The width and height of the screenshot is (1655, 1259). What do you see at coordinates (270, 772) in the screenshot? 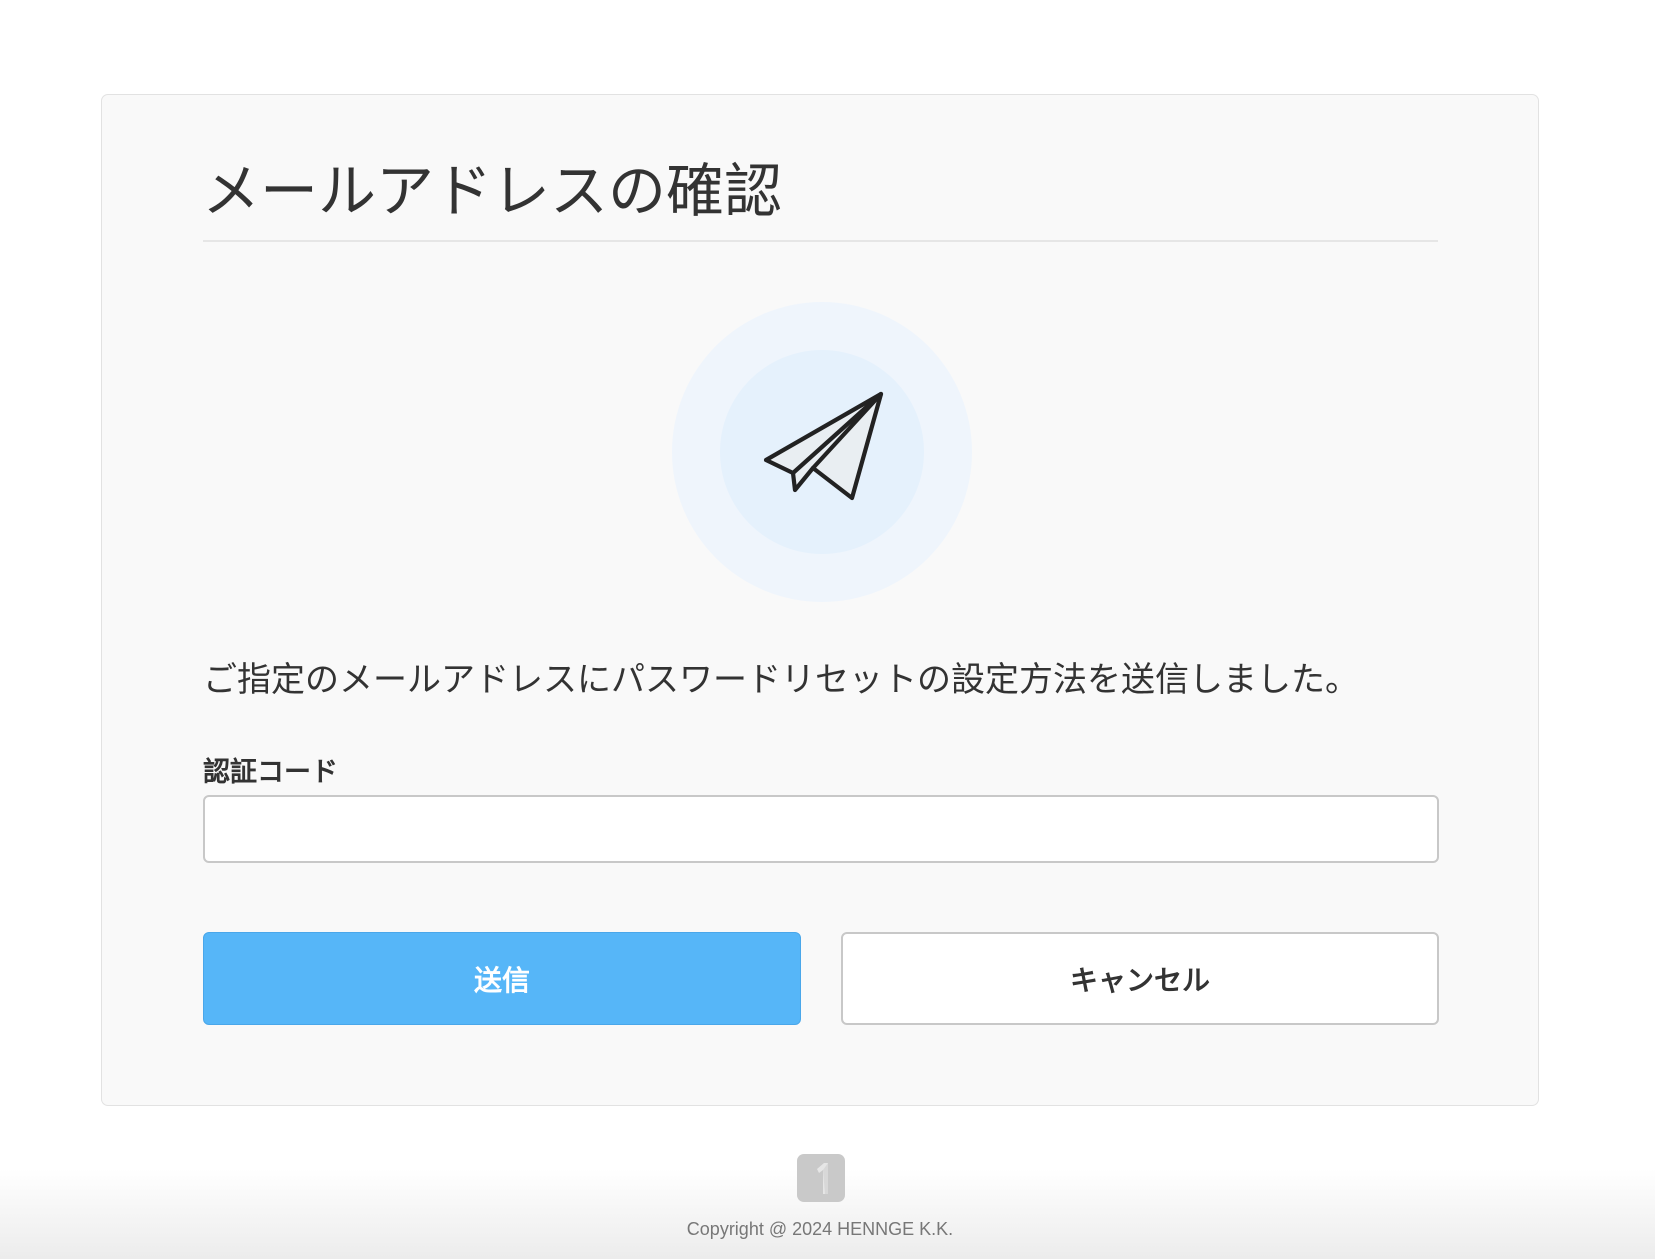
I see `verification-code-label: 認証コード` at bounding box center [270, 772].